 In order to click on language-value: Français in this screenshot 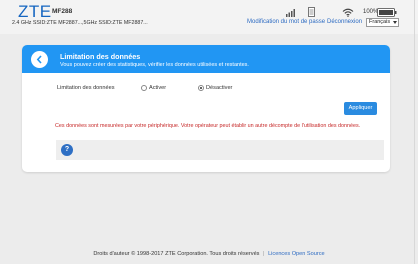, I will do `click(380, 22)`.